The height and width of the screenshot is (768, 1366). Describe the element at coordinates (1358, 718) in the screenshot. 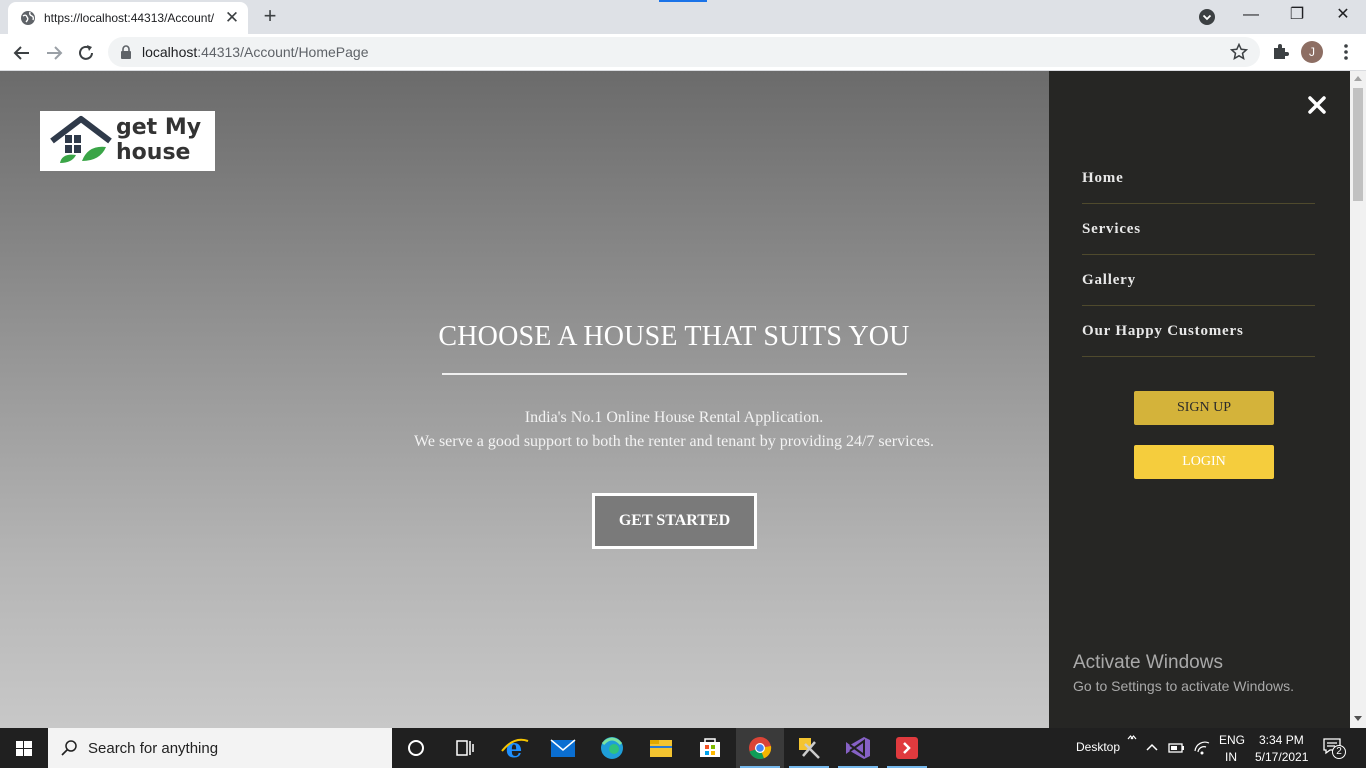

I see `scroll-down-arrow-icon` at that location.